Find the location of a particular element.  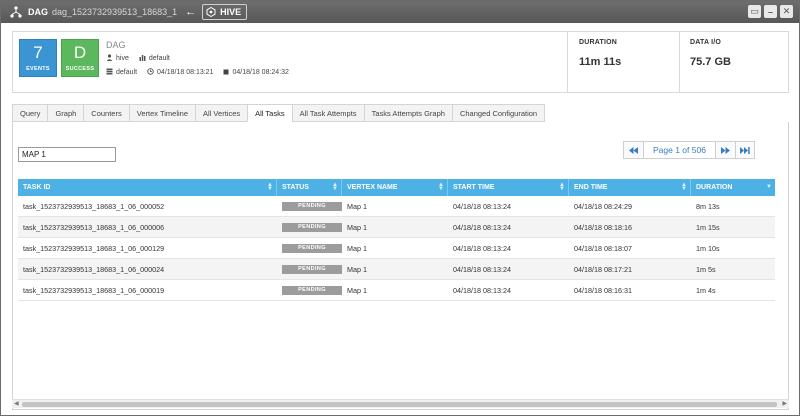

next-page-icon is located at coordinates (724, 150).